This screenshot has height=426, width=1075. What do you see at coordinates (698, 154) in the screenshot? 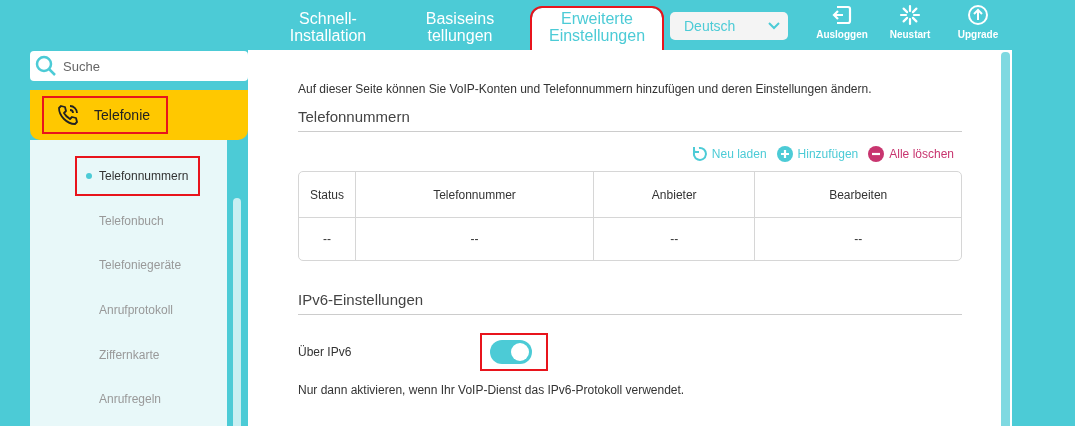
I see `refresh-icon` at bounding box center [698, 154].